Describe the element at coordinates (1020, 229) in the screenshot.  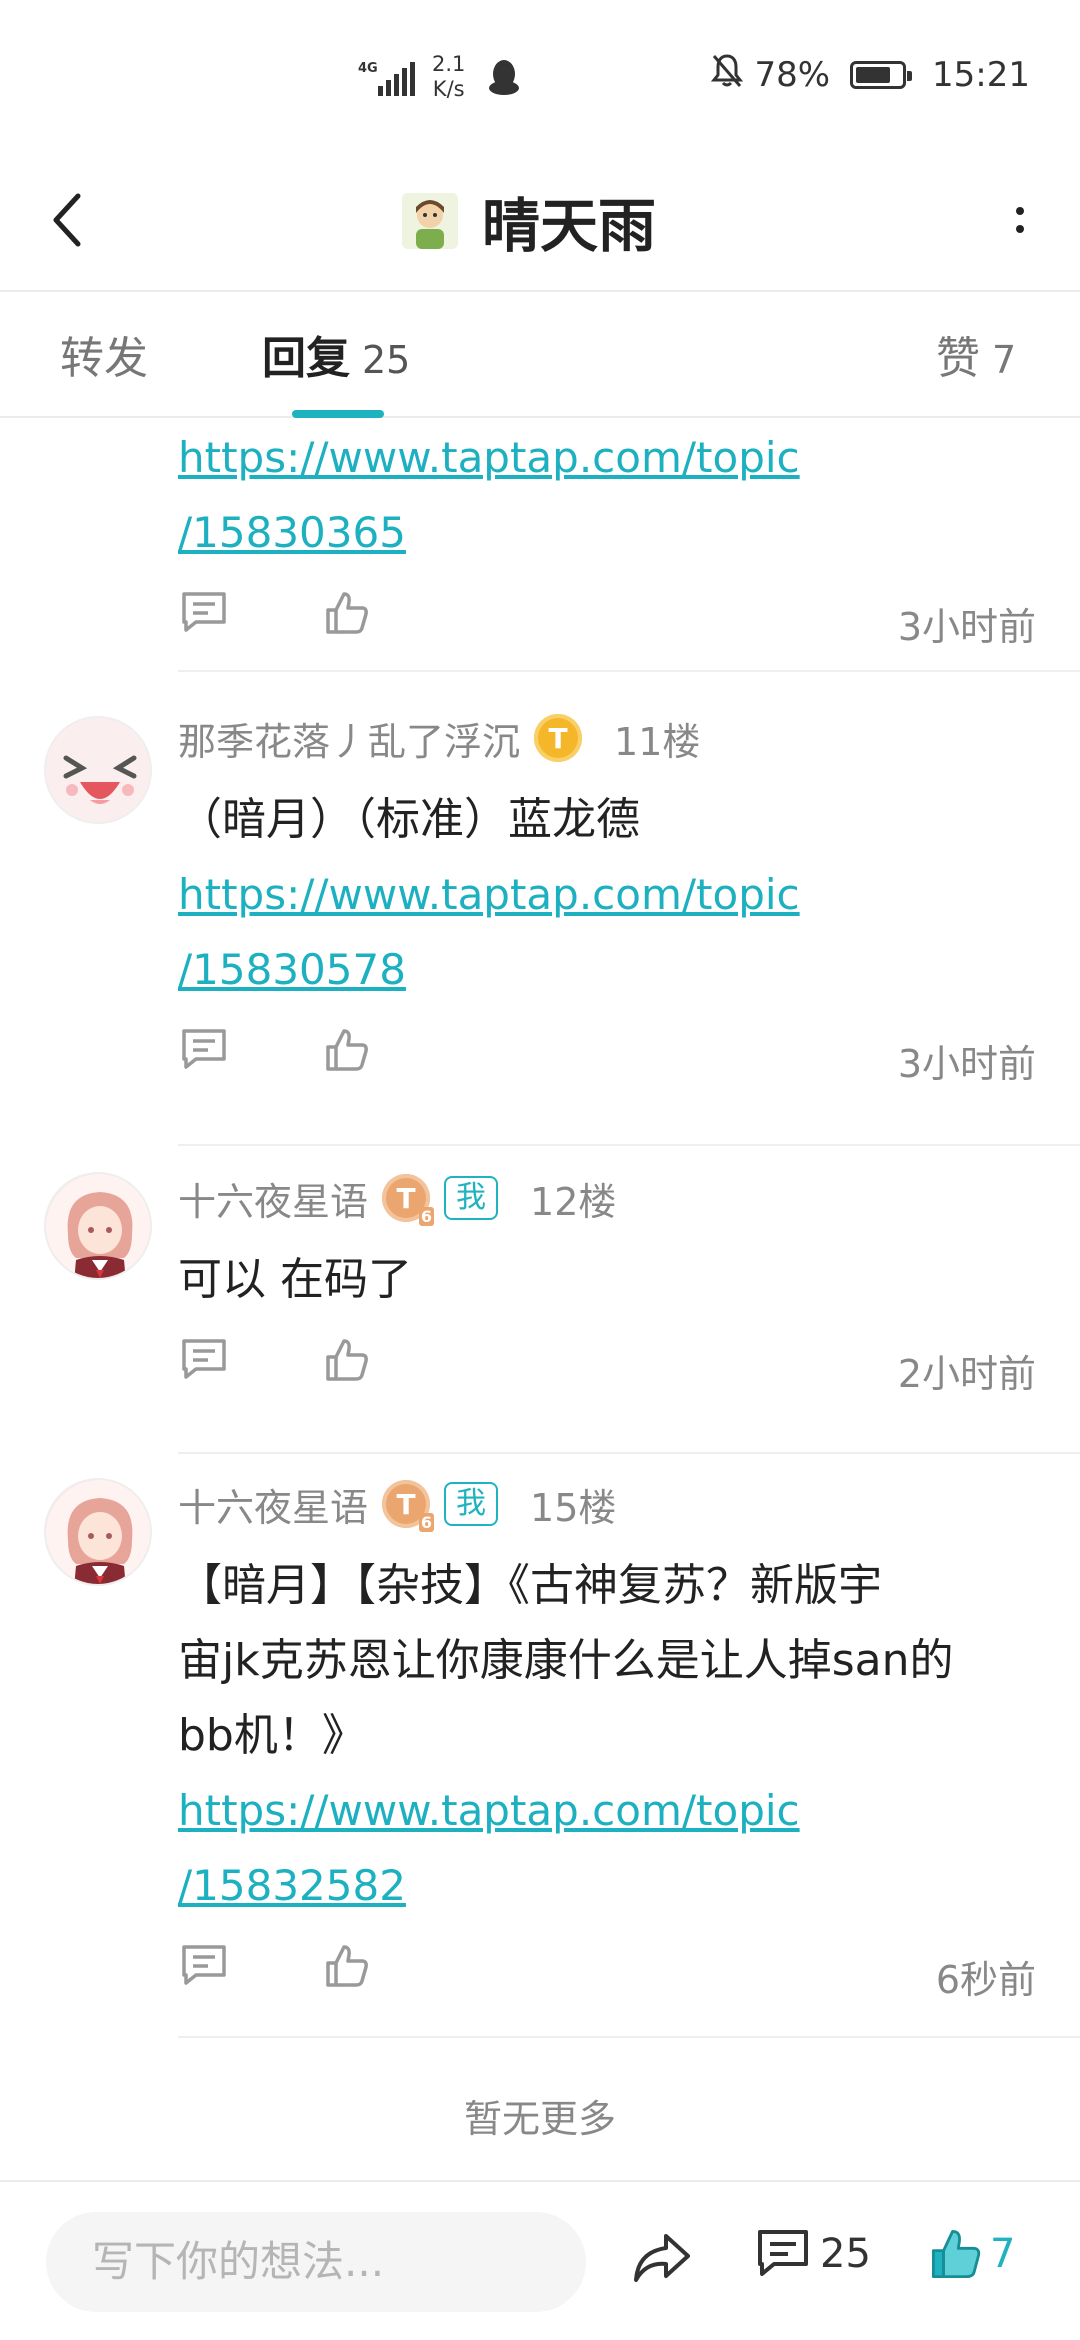
I see `more-dot` at that location.